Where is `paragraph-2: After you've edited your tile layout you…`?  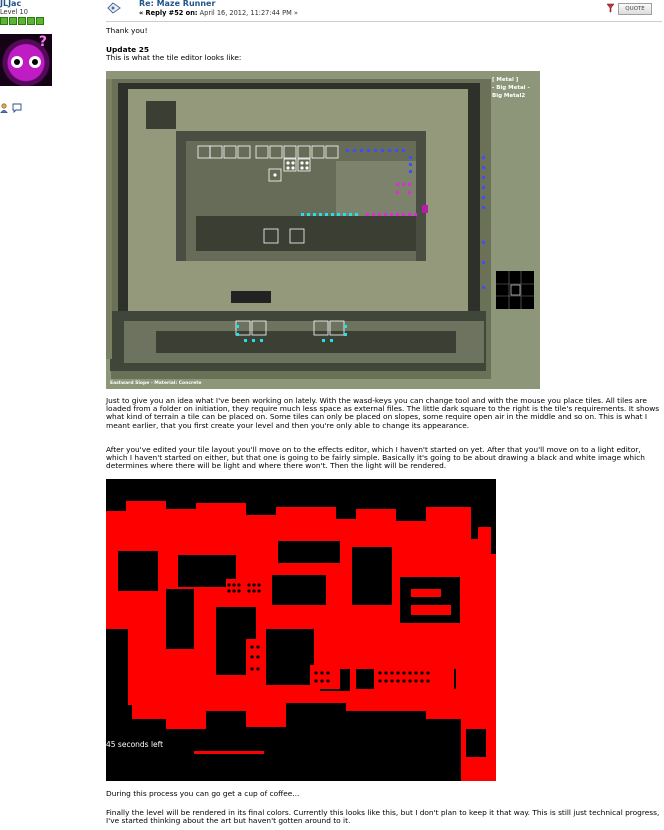 paragraph-2: After you've edited your tile layout you… is located at coordinates (375, 458).